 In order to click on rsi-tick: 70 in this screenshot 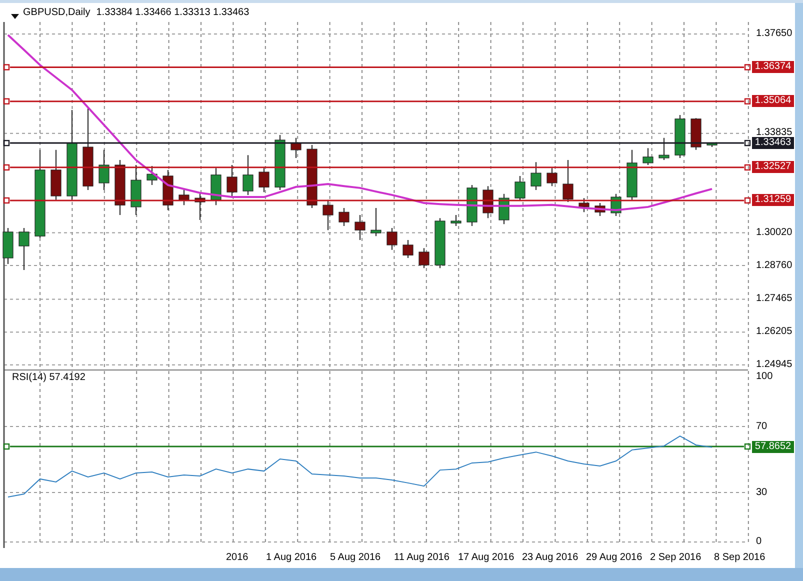, I will do `click(762, 427)`.